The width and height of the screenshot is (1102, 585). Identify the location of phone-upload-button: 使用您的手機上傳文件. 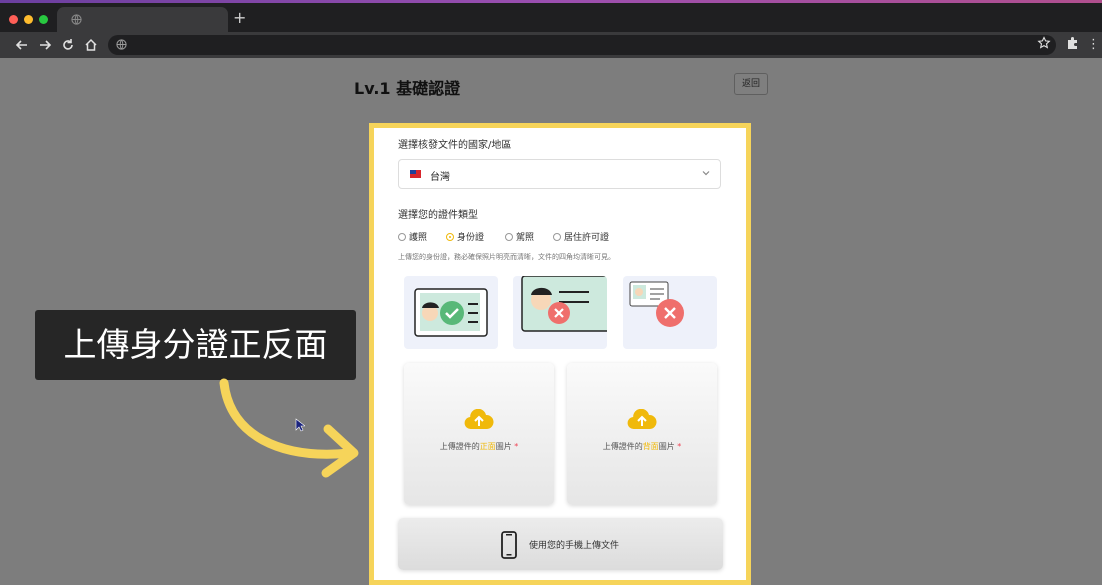
(560, 544).